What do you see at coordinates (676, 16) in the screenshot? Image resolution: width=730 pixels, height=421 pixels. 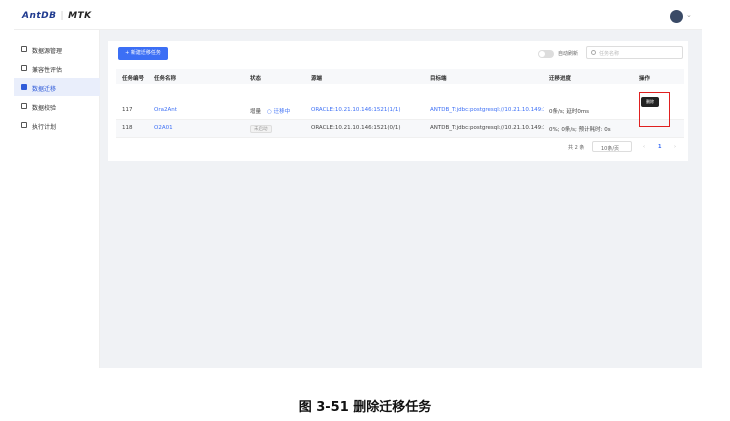 I see `avatar` at bounding box center [676, 16].